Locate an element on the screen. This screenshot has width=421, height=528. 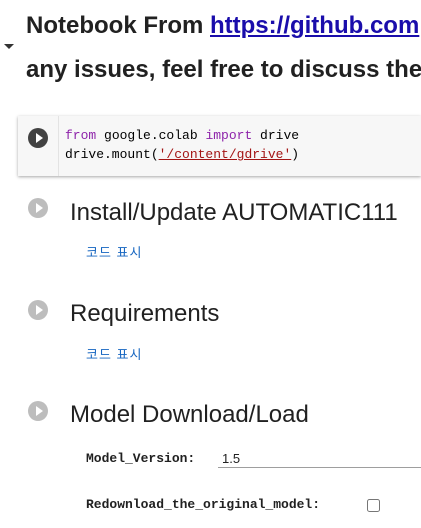
model-version-label: Model_Version: is located at coordinates (141, 458).